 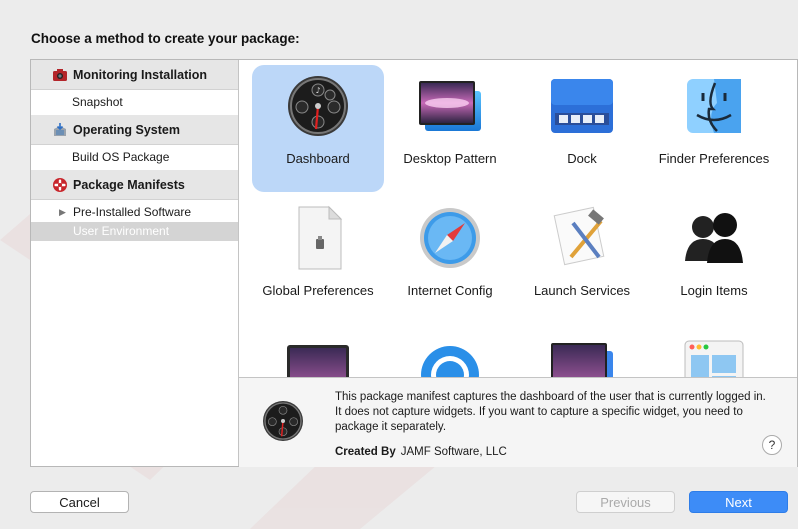 I want to click on created-by-value: JAMF Software, LLC, so click(x=453, y=452).